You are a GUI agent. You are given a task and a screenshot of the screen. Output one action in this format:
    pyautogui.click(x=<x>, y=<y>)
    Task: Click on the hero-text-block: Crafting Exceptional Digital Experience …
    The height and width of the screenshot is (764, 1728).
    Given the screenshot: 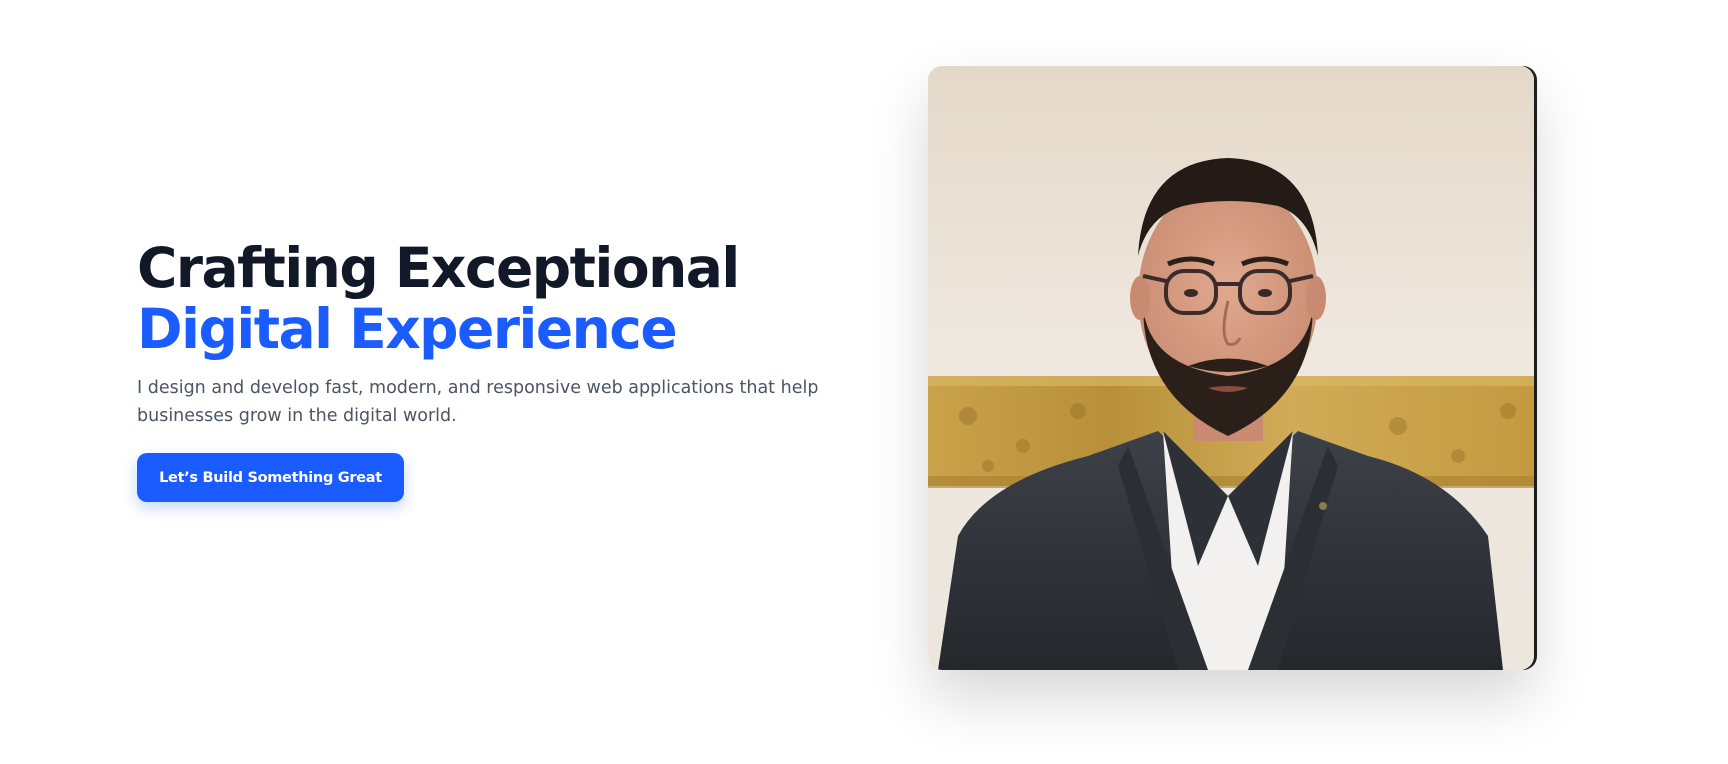 What is the action you would take?
    pyautogui.click(x=497, y=370)
    